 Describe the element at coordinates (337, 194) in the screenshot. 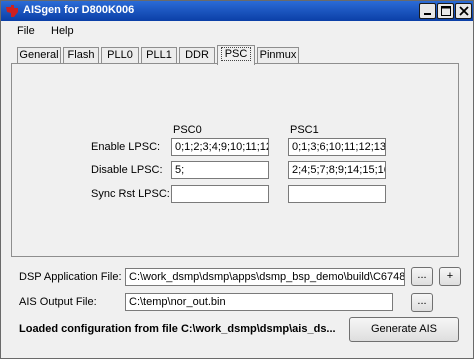

I see `psc1-sync-rst-lpsc-input` at that location.